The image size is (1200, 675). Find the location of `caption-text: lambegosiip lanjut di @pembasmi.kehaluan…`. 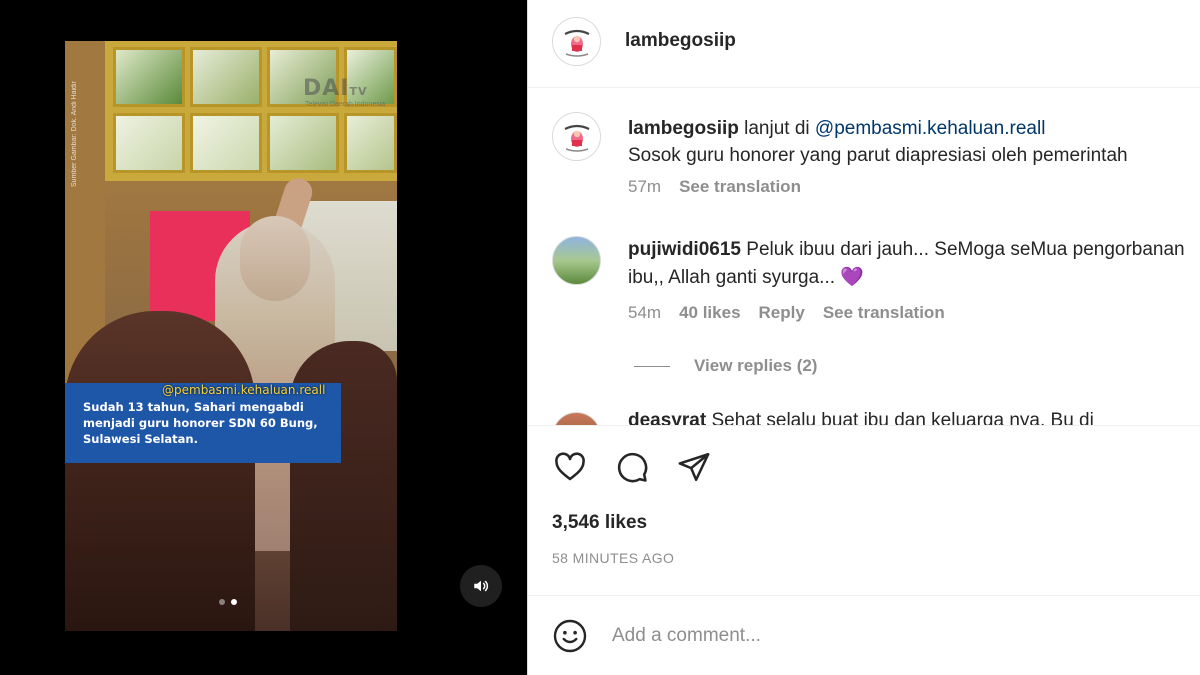

caption-text: lambegosiip lanjut di @pembasmi.kehaluan… is located at coordinates (836, 129).